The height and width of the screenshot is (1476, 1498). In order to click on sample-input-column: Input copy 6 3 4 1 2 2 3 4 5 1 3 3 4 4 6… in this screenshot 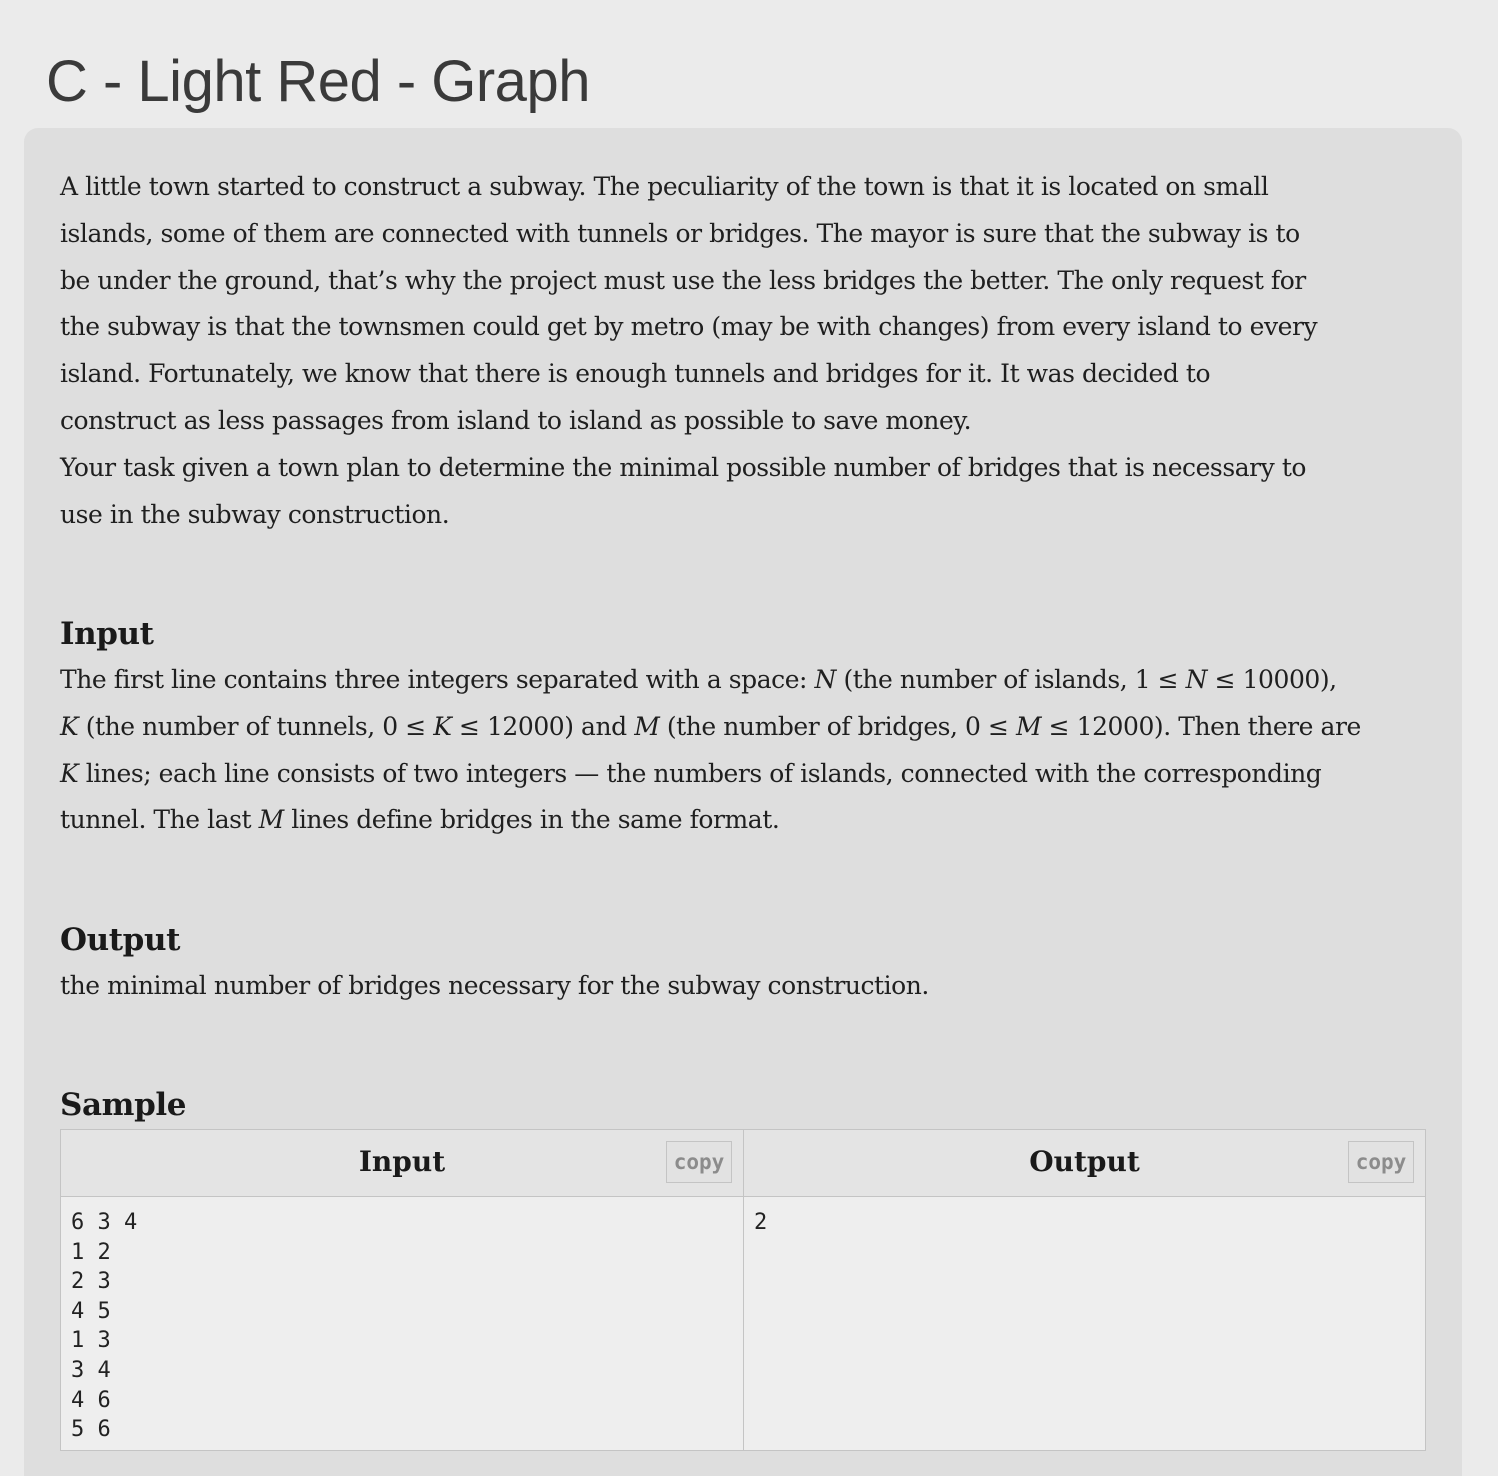, I will do `click(402, 1290)`.